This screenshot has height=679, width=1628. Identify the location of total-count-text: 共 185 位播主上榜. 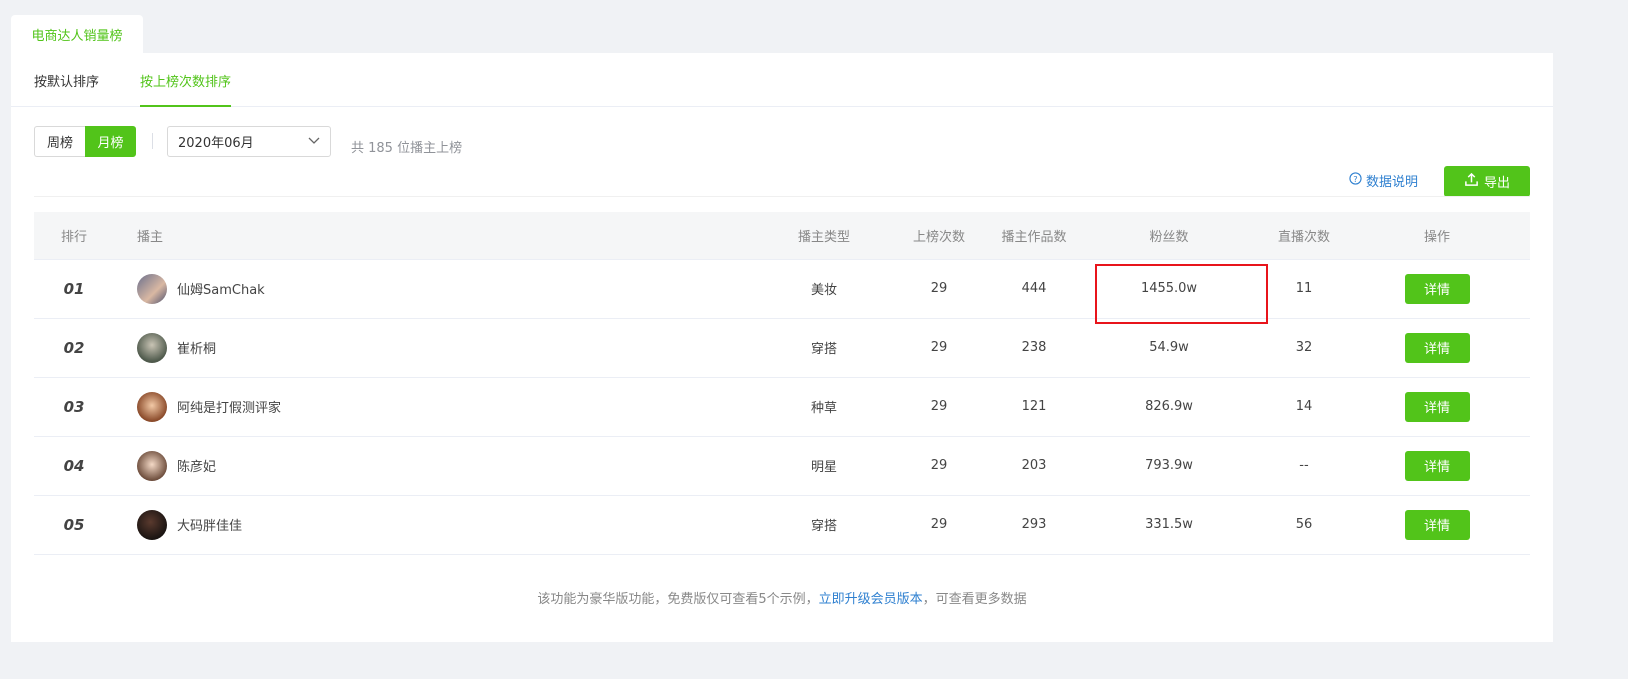
(407, 148).